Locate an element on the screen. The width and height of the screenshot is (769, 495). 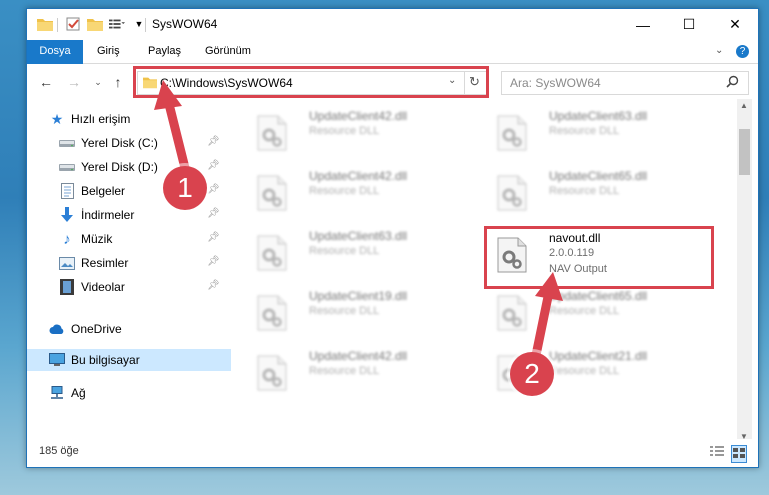
step-badge-2: 2 is located at coordinates (532, 374).